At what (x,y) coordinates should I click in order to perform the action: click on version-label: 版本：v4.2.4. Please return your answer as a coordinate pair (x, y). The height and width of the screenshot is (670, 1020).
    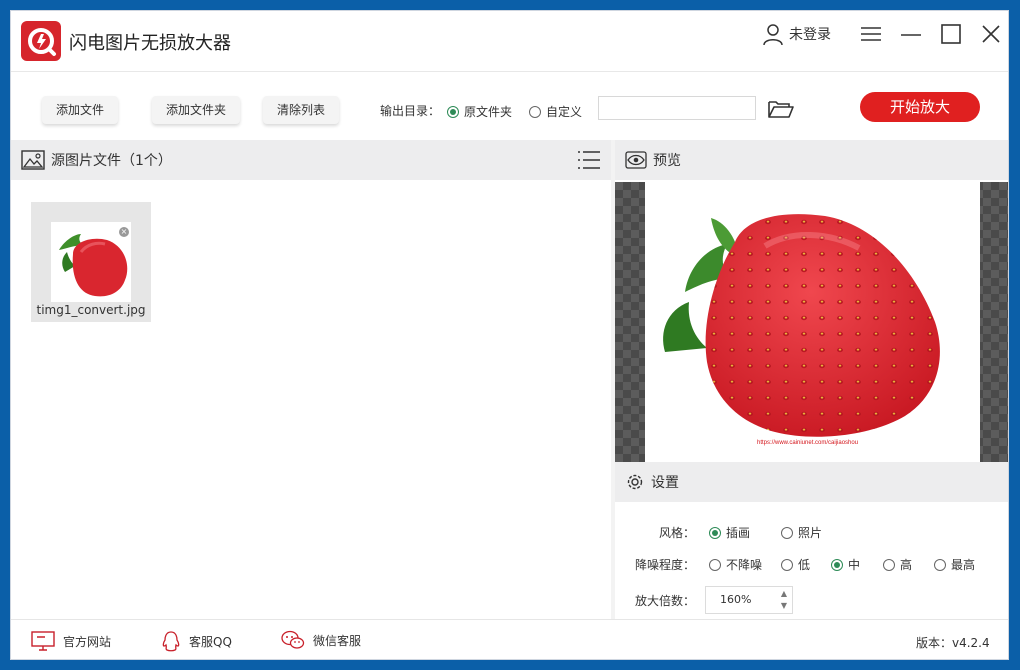
    Looking at the image, I should click on (953, 643).